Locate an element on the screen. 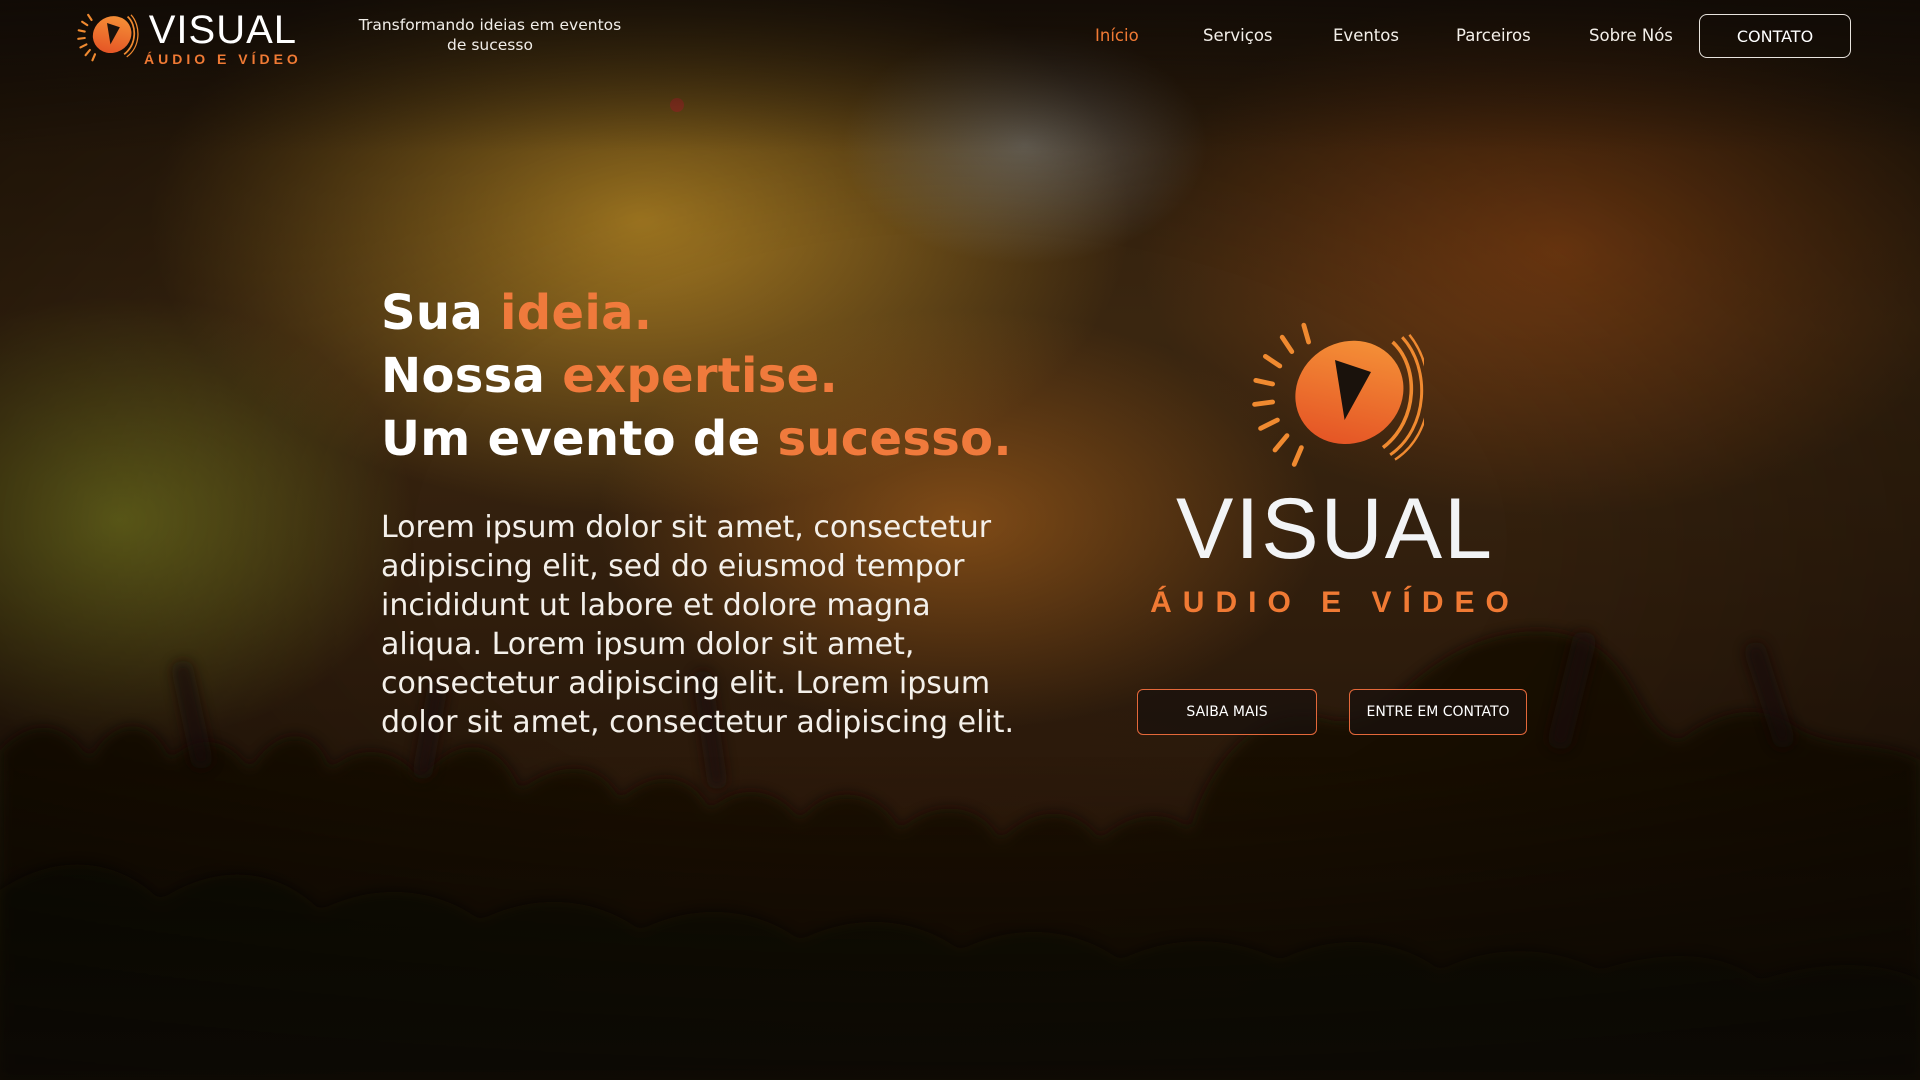 The width and height of the screenshot is (1920, 1080). headline-text: Sua is located at coordinates (441, 313).